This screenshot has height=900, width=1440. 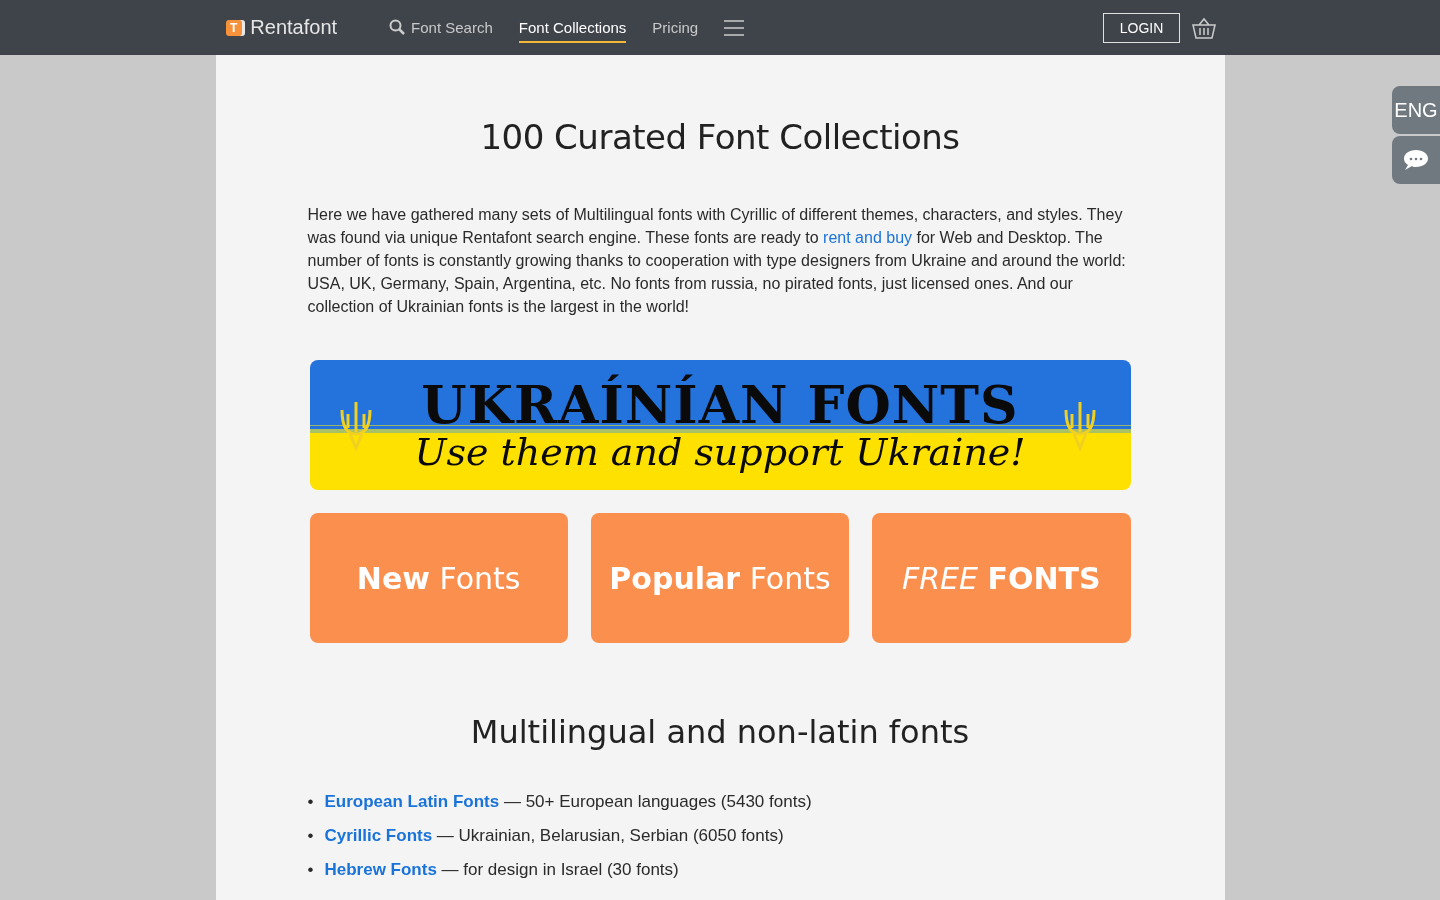 I want to click on list-item: Cyrillic Fonts — Ukrainian, Belarusian, Serbian (6050 fonts), so click(x=554, y=835).